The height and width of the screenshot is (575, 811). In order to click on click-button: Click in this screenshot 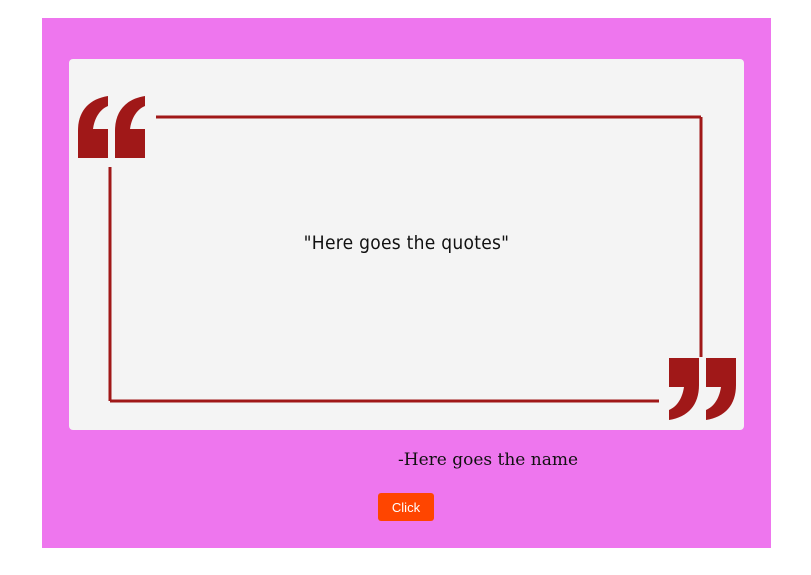, I will do `click(406, 507)`.